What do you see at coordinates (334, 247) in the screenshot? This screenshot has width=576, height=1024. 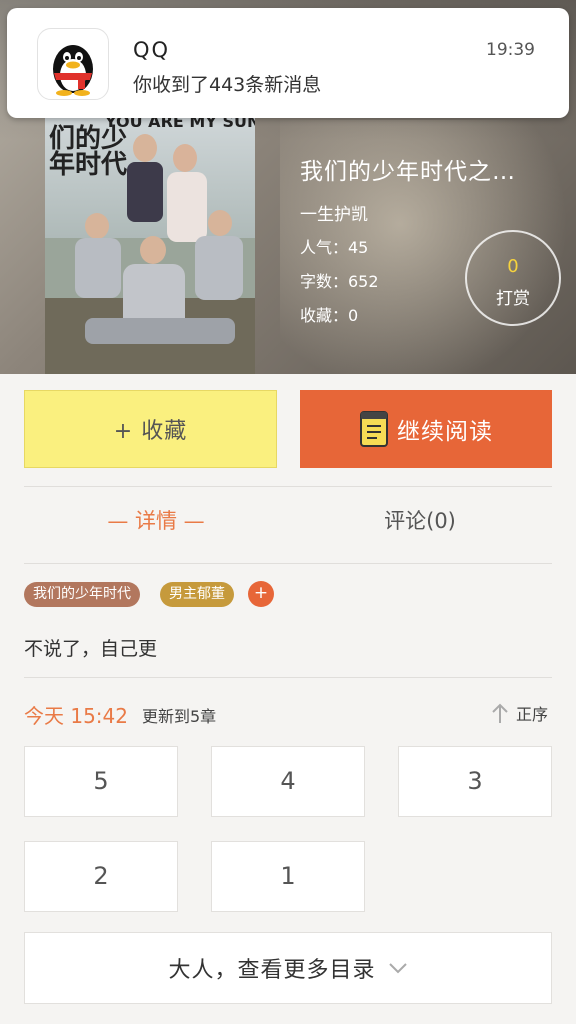 I see `popularity-count: 人气：45` at bounding box center [334, 247].